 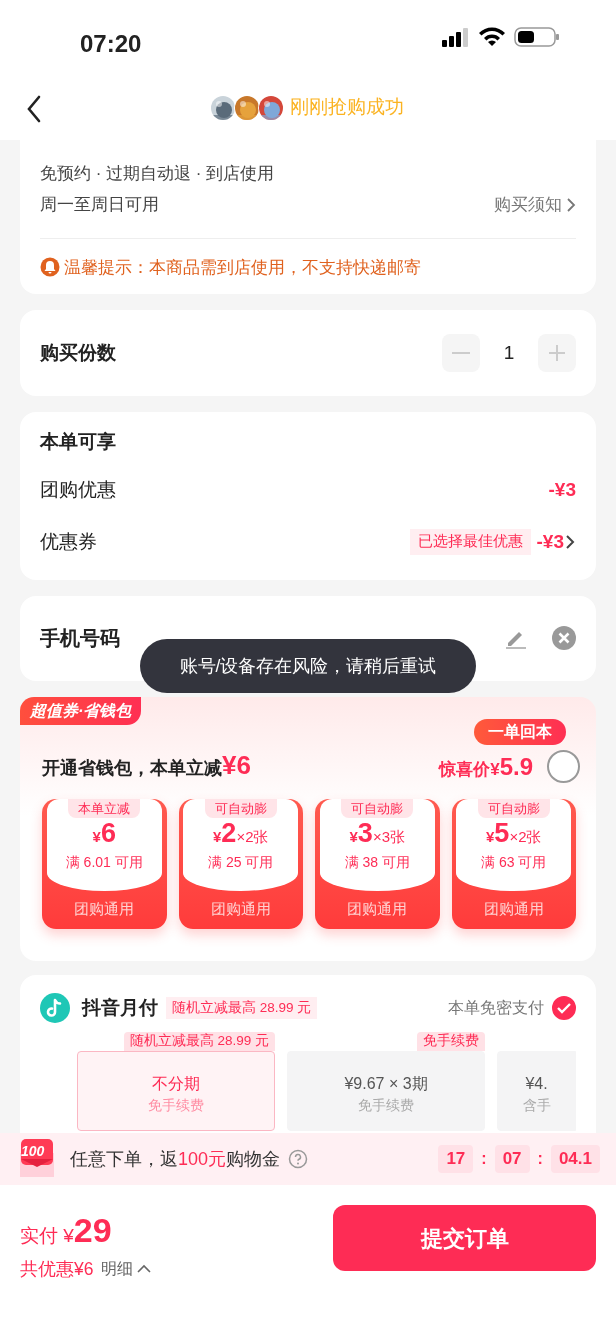 What do you see at coordinates (199, 1041) in the screenshot?
I see `option-badge: 随机立减最高 28.99 元` at bounding box center [199, 1041].